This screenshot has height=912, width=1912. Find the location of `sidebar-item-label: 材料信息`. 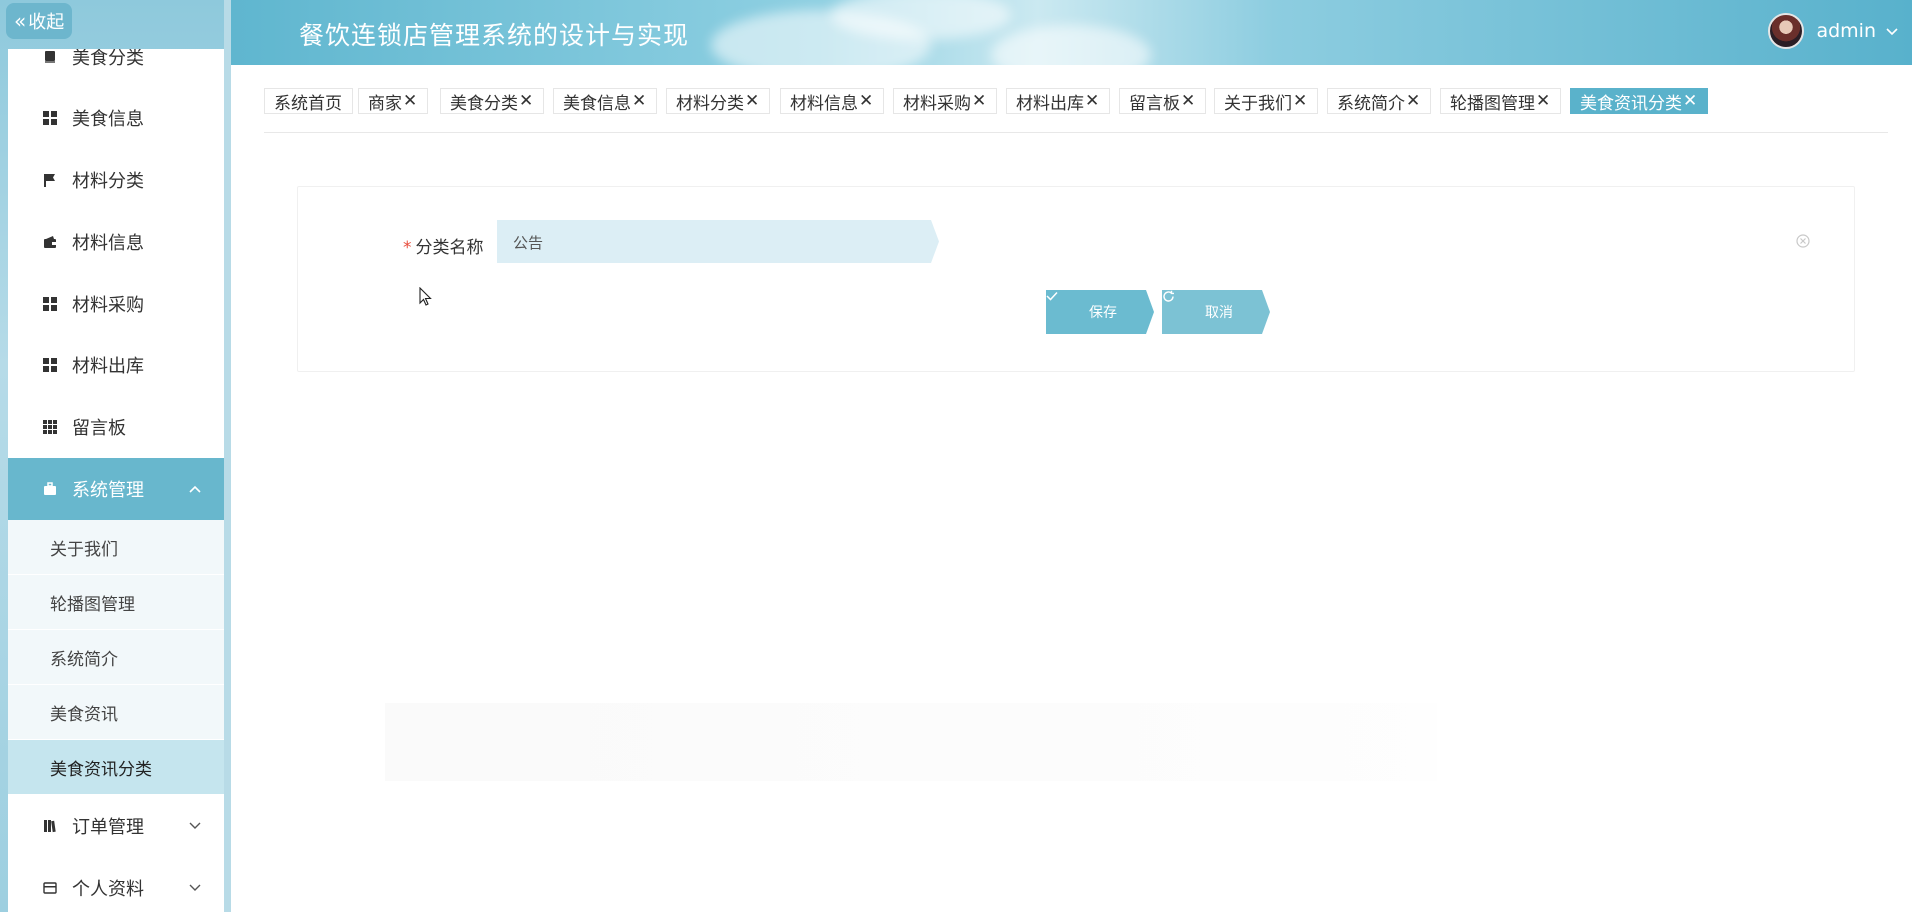

sidebar-item-label: 材料信息 is located at coordinates (108, 243).